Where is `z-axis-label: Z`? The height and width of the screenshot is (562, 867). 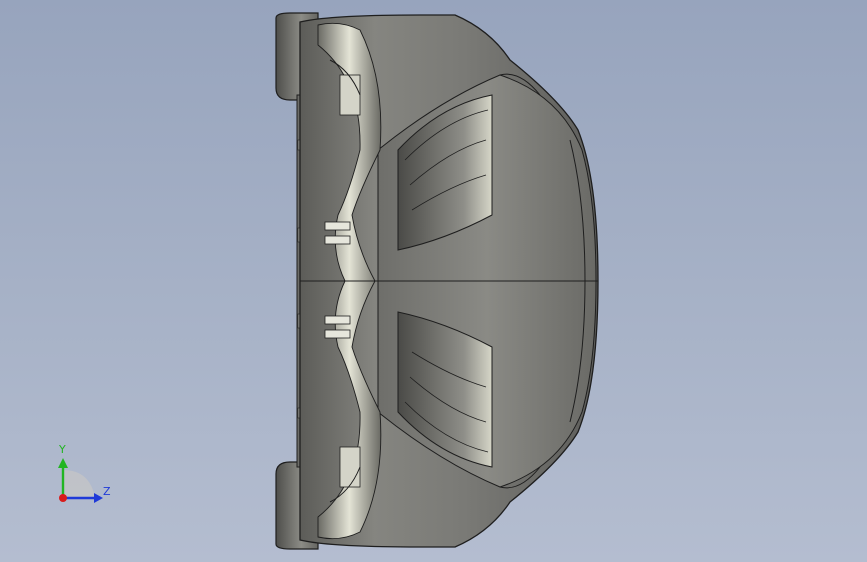
z-axis-label: Z is located at coordinates (107, 491).